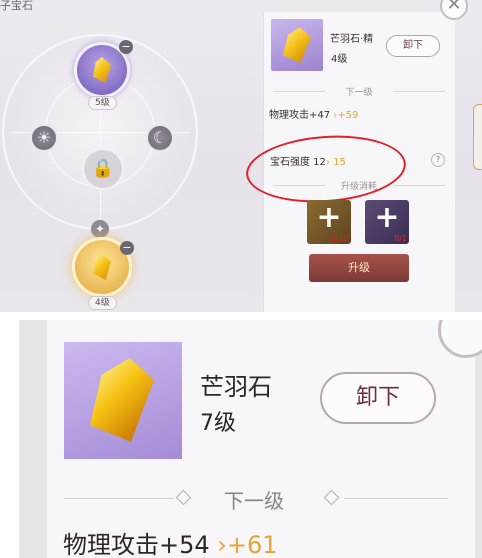 This screenshot has height=558, width=482. What do you see at coordinates (352, 39) in the screenshot?
I see `gem-name: 芒羽石·精` at bounding box center [352, 39].